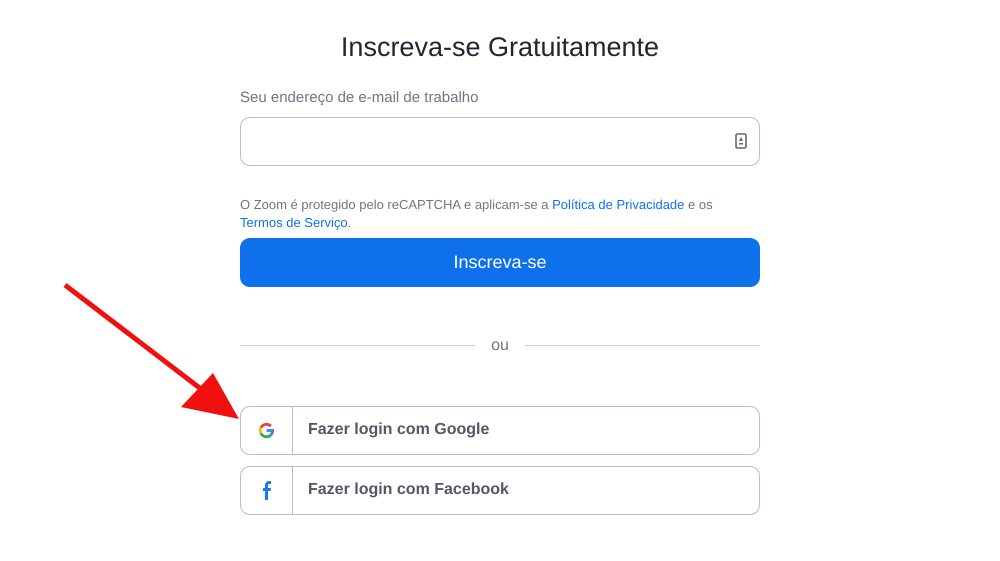 The height and width of the screenshot is (561, 1000). Describe the element at coordinates (360, 98) in the screenshot. I see `email-label: Seu endereço de e-mail de trabalho` at that location.